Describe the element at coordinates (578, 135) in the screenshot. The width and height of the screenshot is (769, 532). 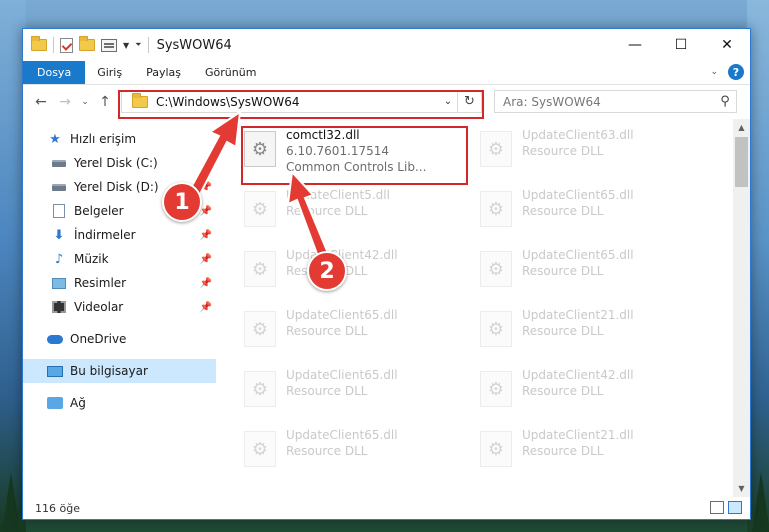
I see `file-name: UpdateClient63.dll` at that location.